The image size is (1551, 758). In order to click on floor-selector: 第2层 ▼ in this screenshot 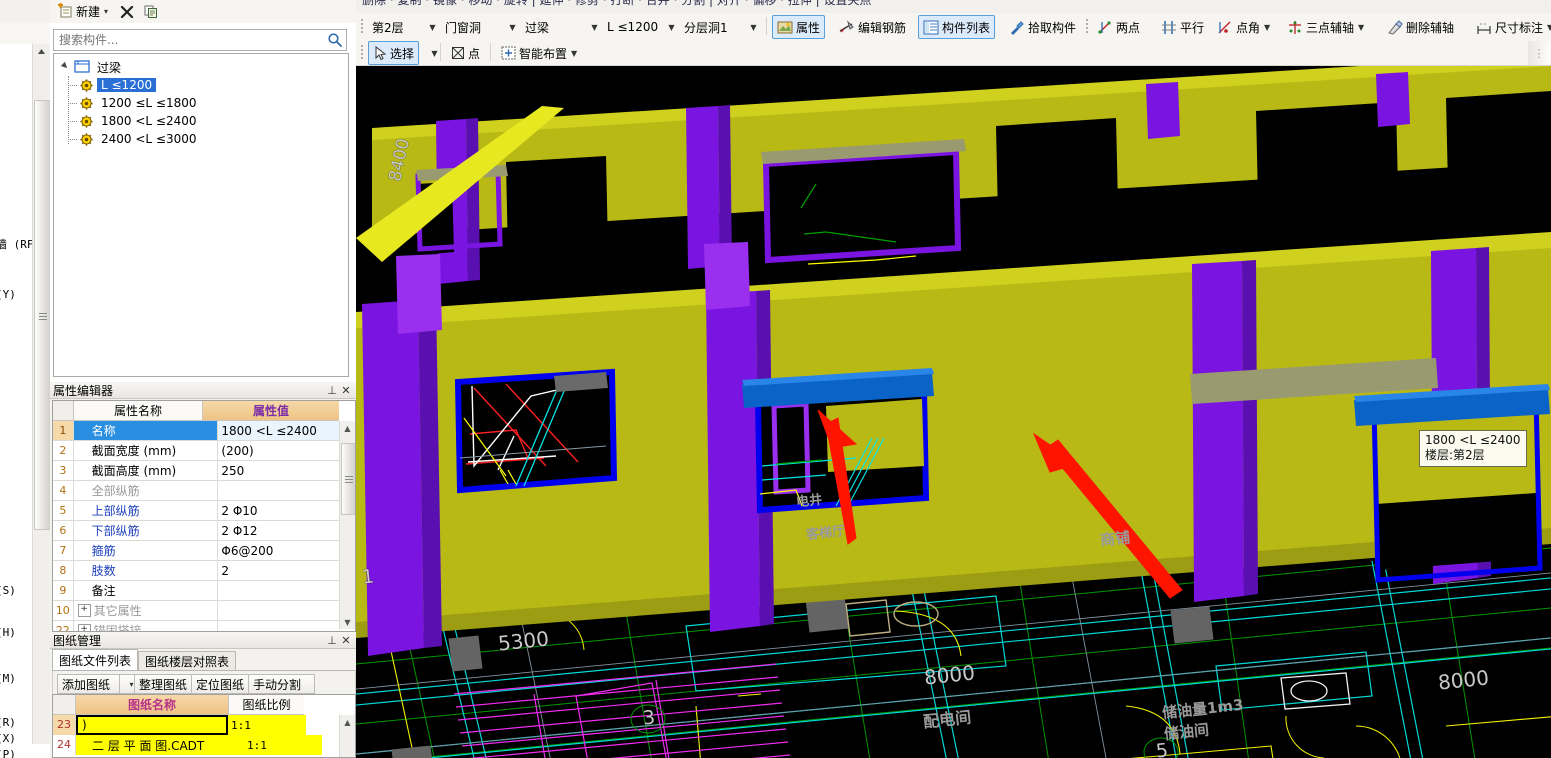, I will do `click(403, 27)`.